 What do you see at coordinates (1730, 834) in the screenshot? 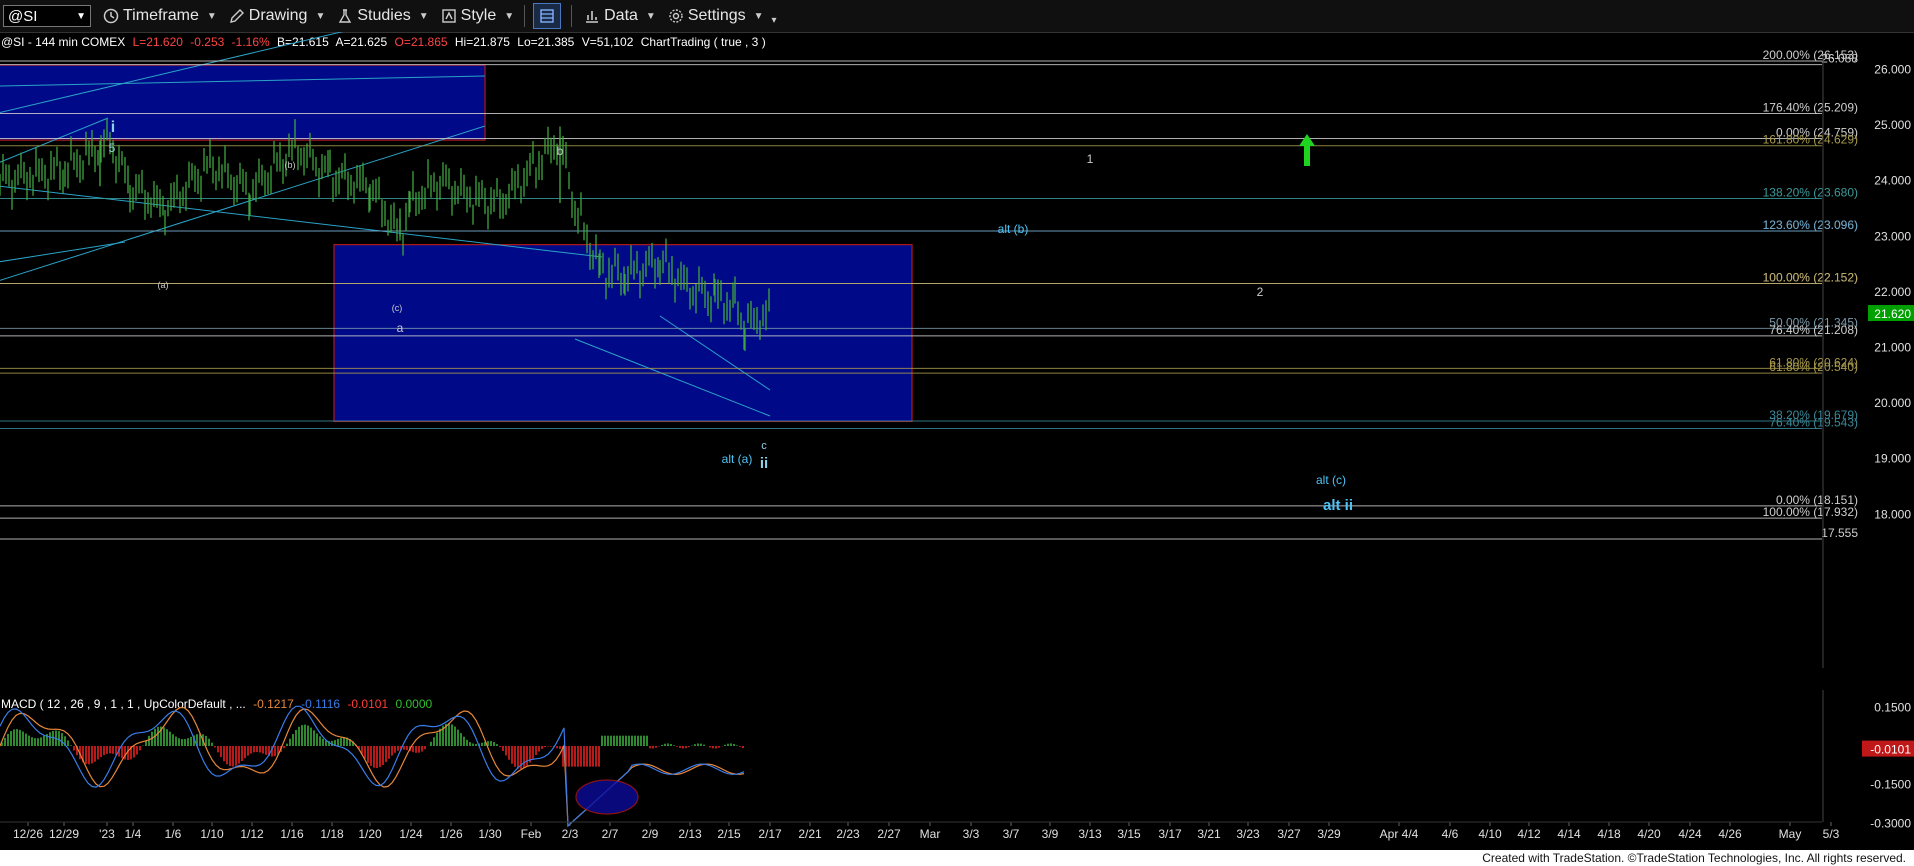
I see `date-tick-label: 4/26` at bounding box center [1730, 834].